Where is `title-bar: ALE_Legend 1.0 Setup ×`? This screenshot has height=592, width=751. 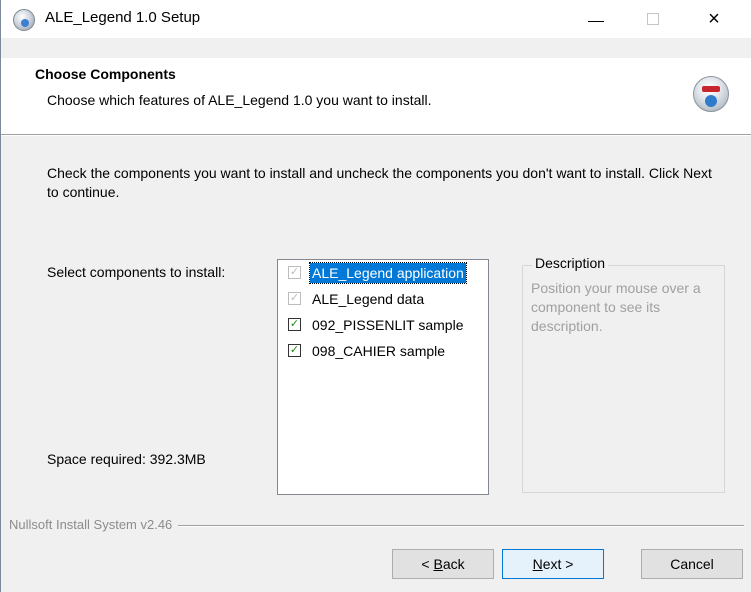
title-bar: ALE_Legend 1.0 Setup × is located at coordinates (376, 19).